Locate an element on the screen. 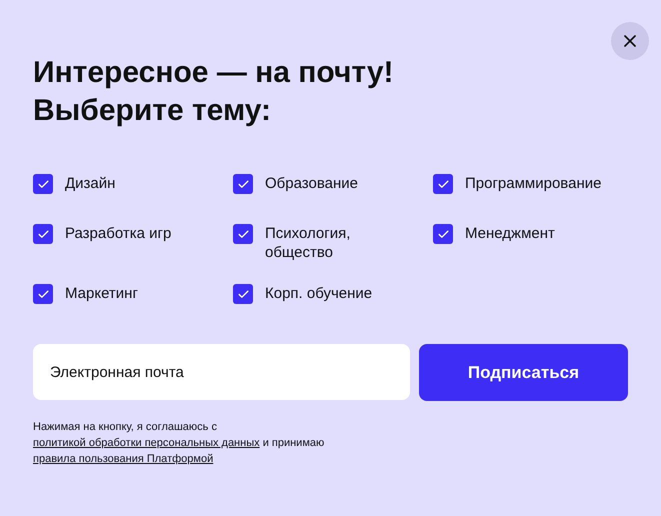  dialog-title: Интересное — на почту! is located at coordinates (213, 73).